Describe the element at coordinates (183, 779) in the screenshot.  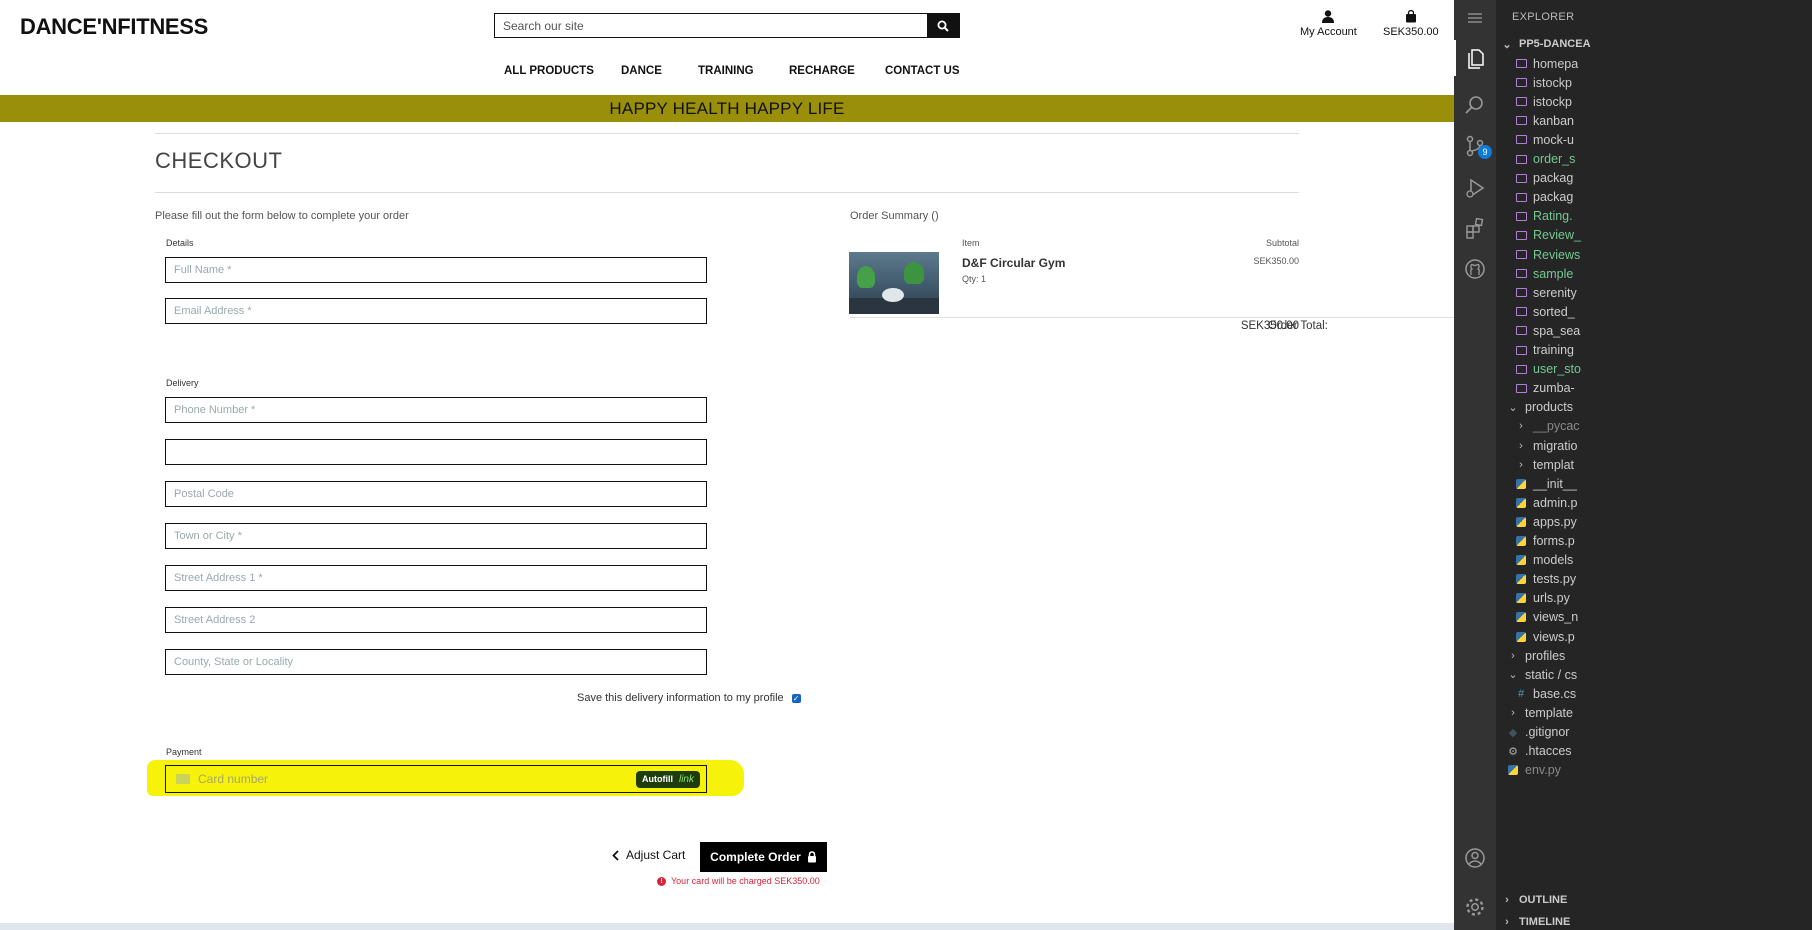
I see `card-icon` at that location.